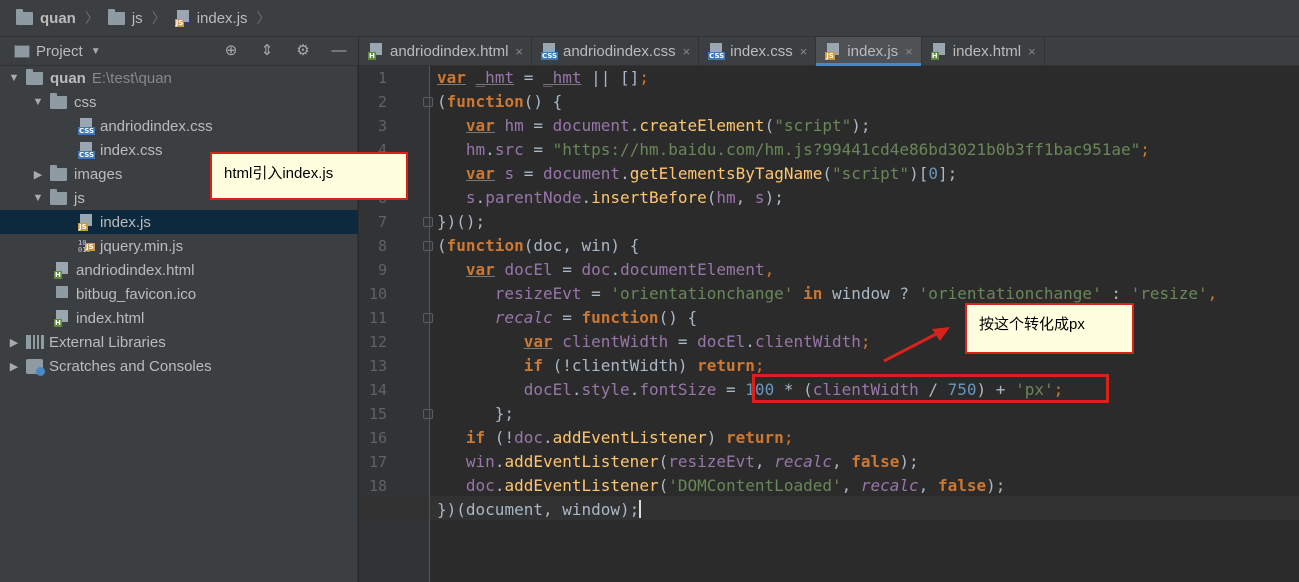 Image resolution: width=1299 pixels, height=582 pixels. What do you see at coordinates (85, 102) in the screenshot?
I see `tree-item-label: css` at bounding box center [85, 102].